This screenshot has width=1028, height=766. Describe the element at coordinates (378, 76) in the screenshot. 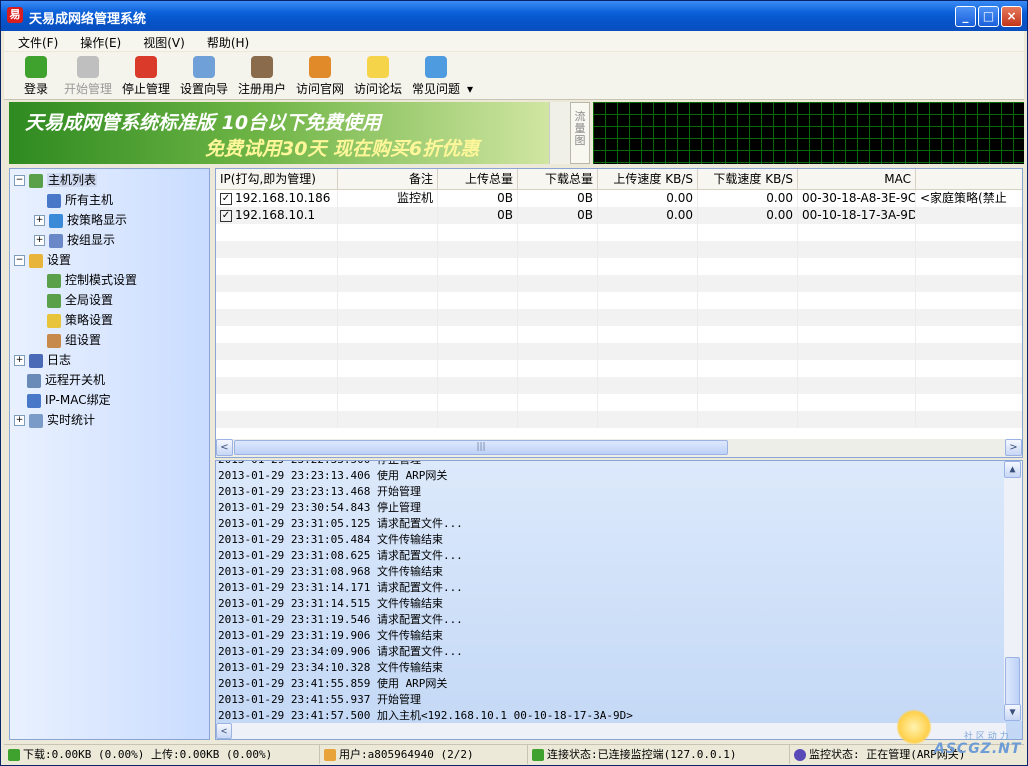

I see `visit-forum-button: 访问论坛` at that location.